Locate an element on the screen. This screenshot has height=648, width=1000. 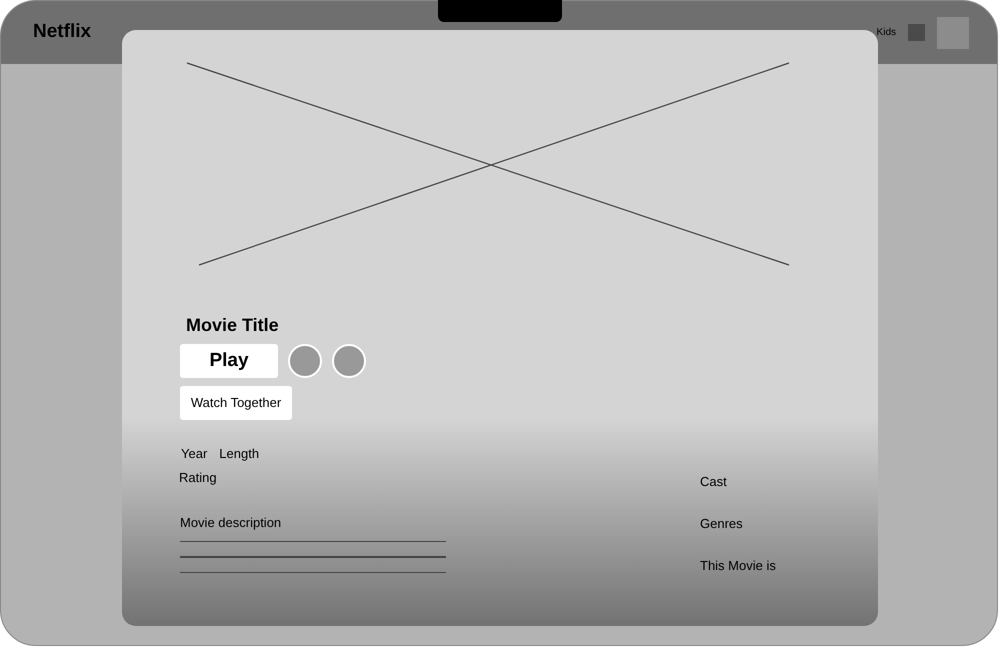
play-button: Play is located at coordinates (229, 361).